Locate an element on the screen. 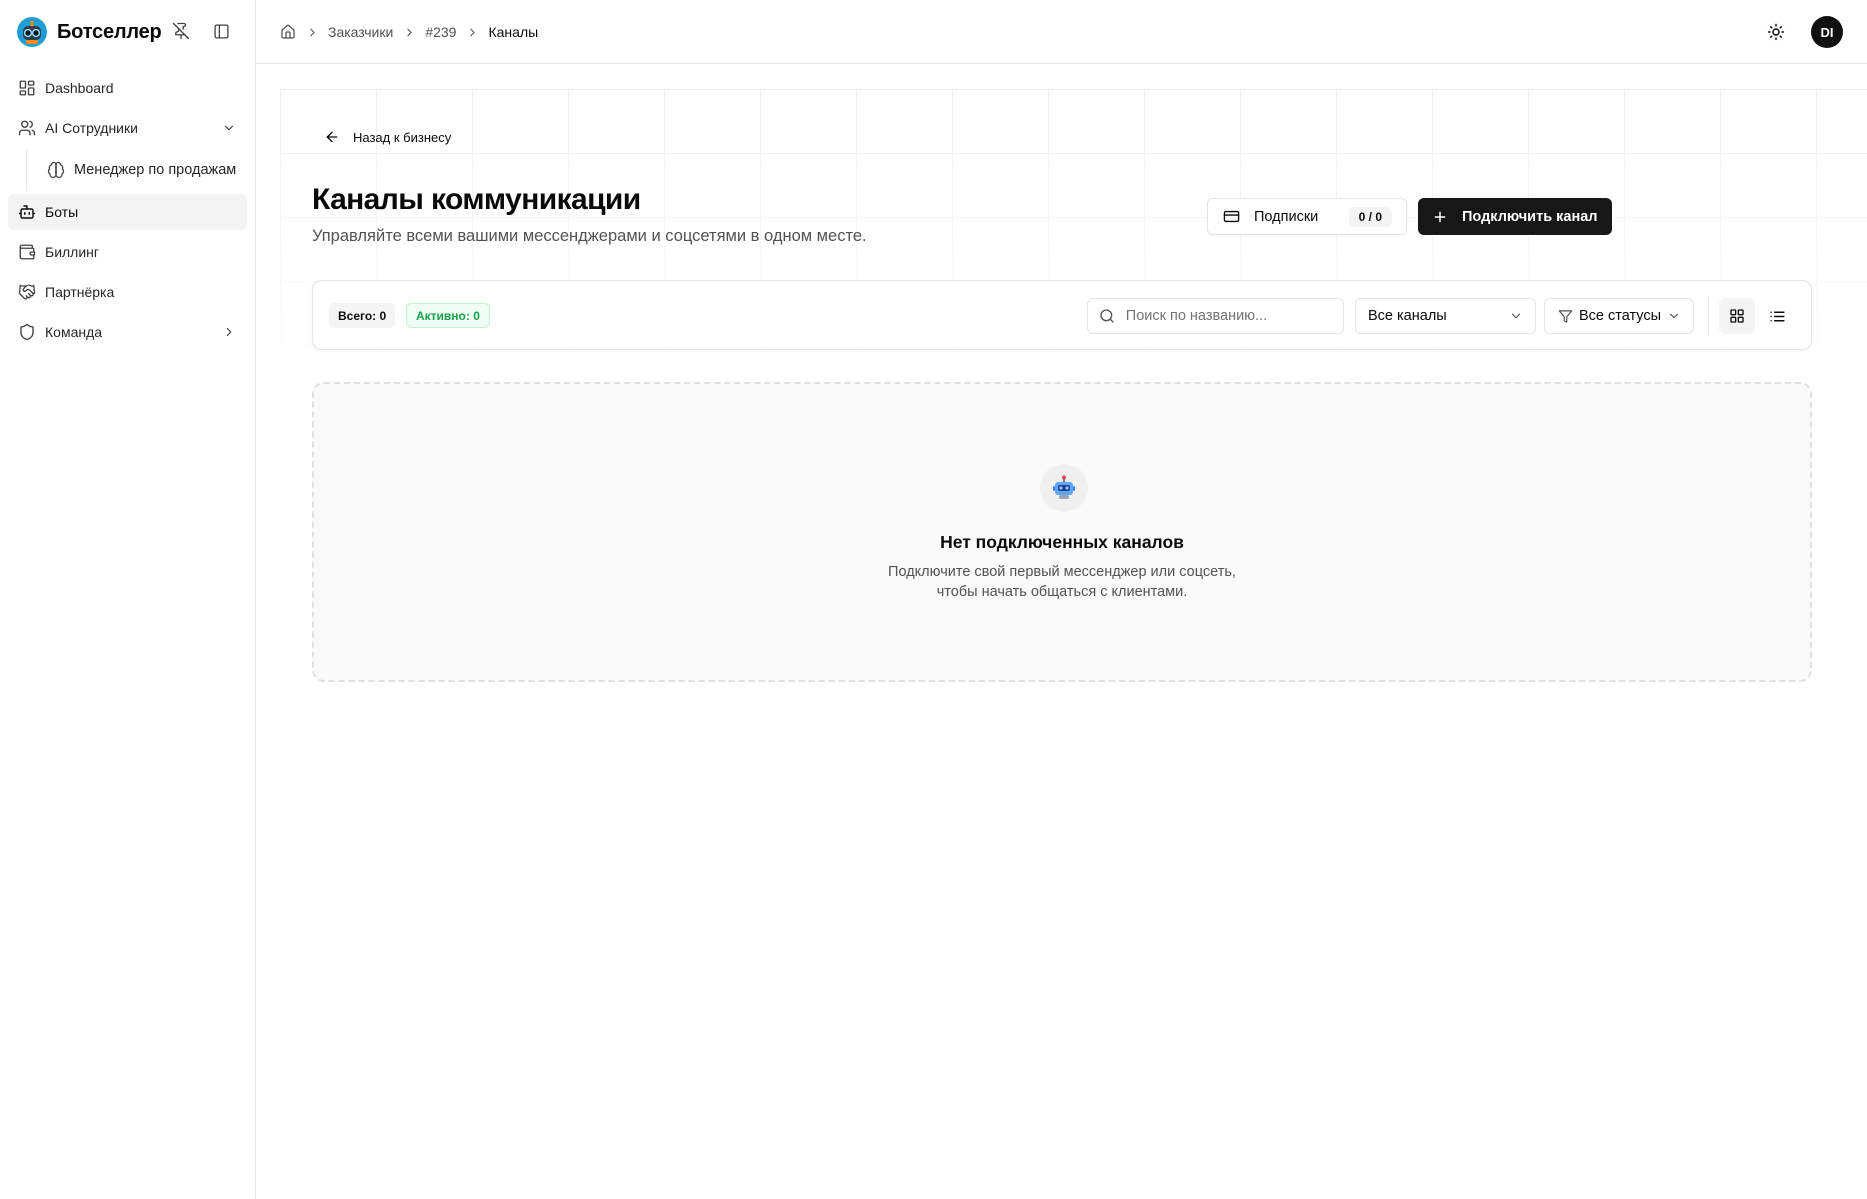 This screenshot has width=1867, height=1199. handshake-icon is located at coordinates (27, 292).